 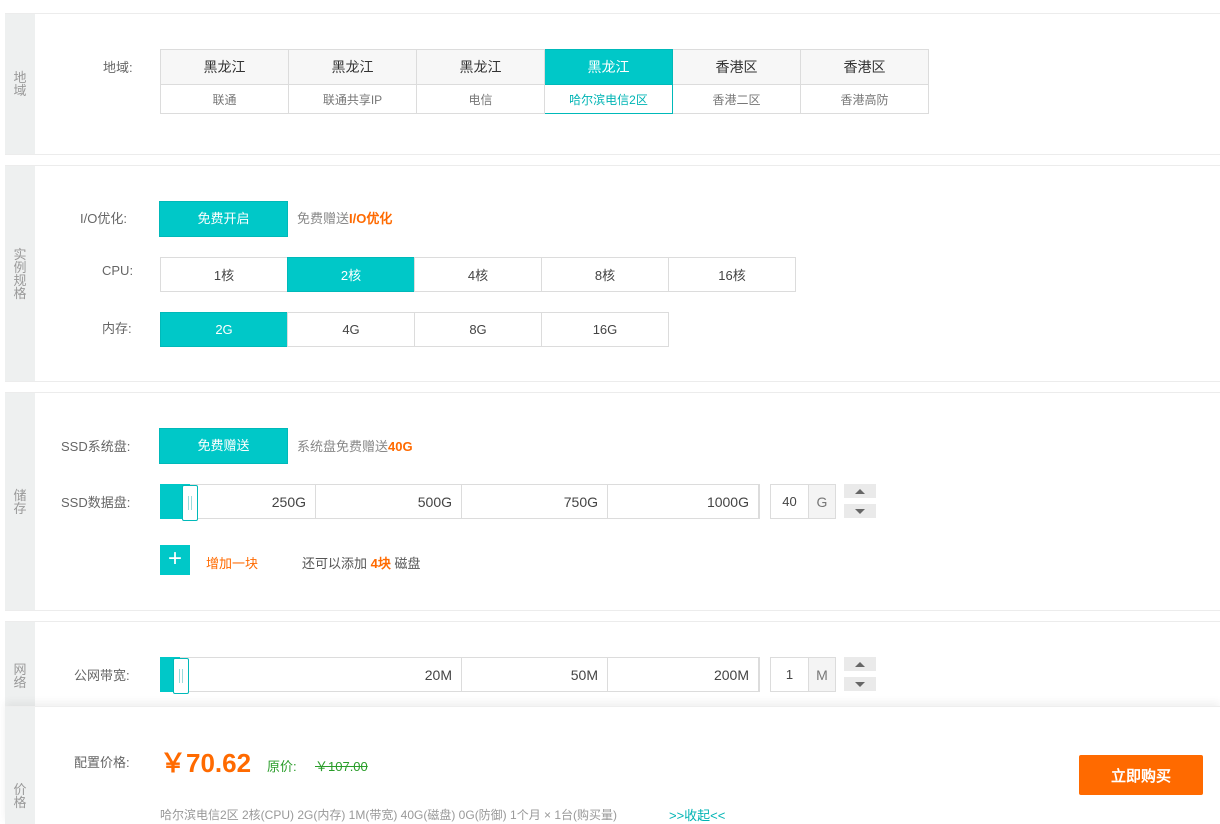 I want to click on data-disk-size-value: 40, so click(x=790, y=501).